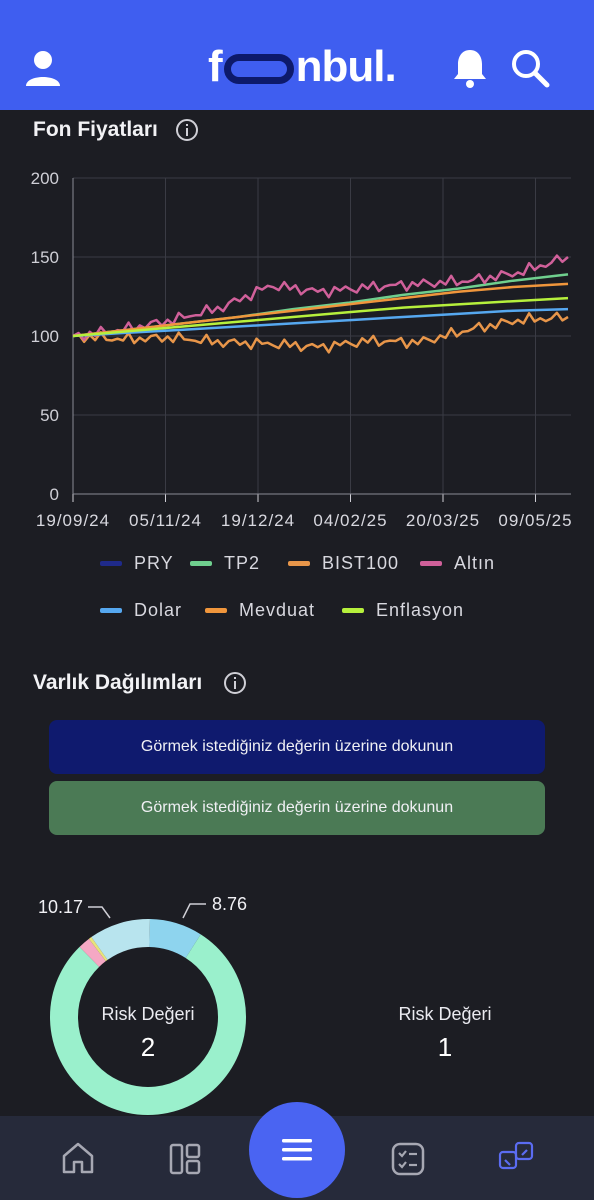  I want to click on risk-title-right: Risk Değeri, so click(445, 1014).